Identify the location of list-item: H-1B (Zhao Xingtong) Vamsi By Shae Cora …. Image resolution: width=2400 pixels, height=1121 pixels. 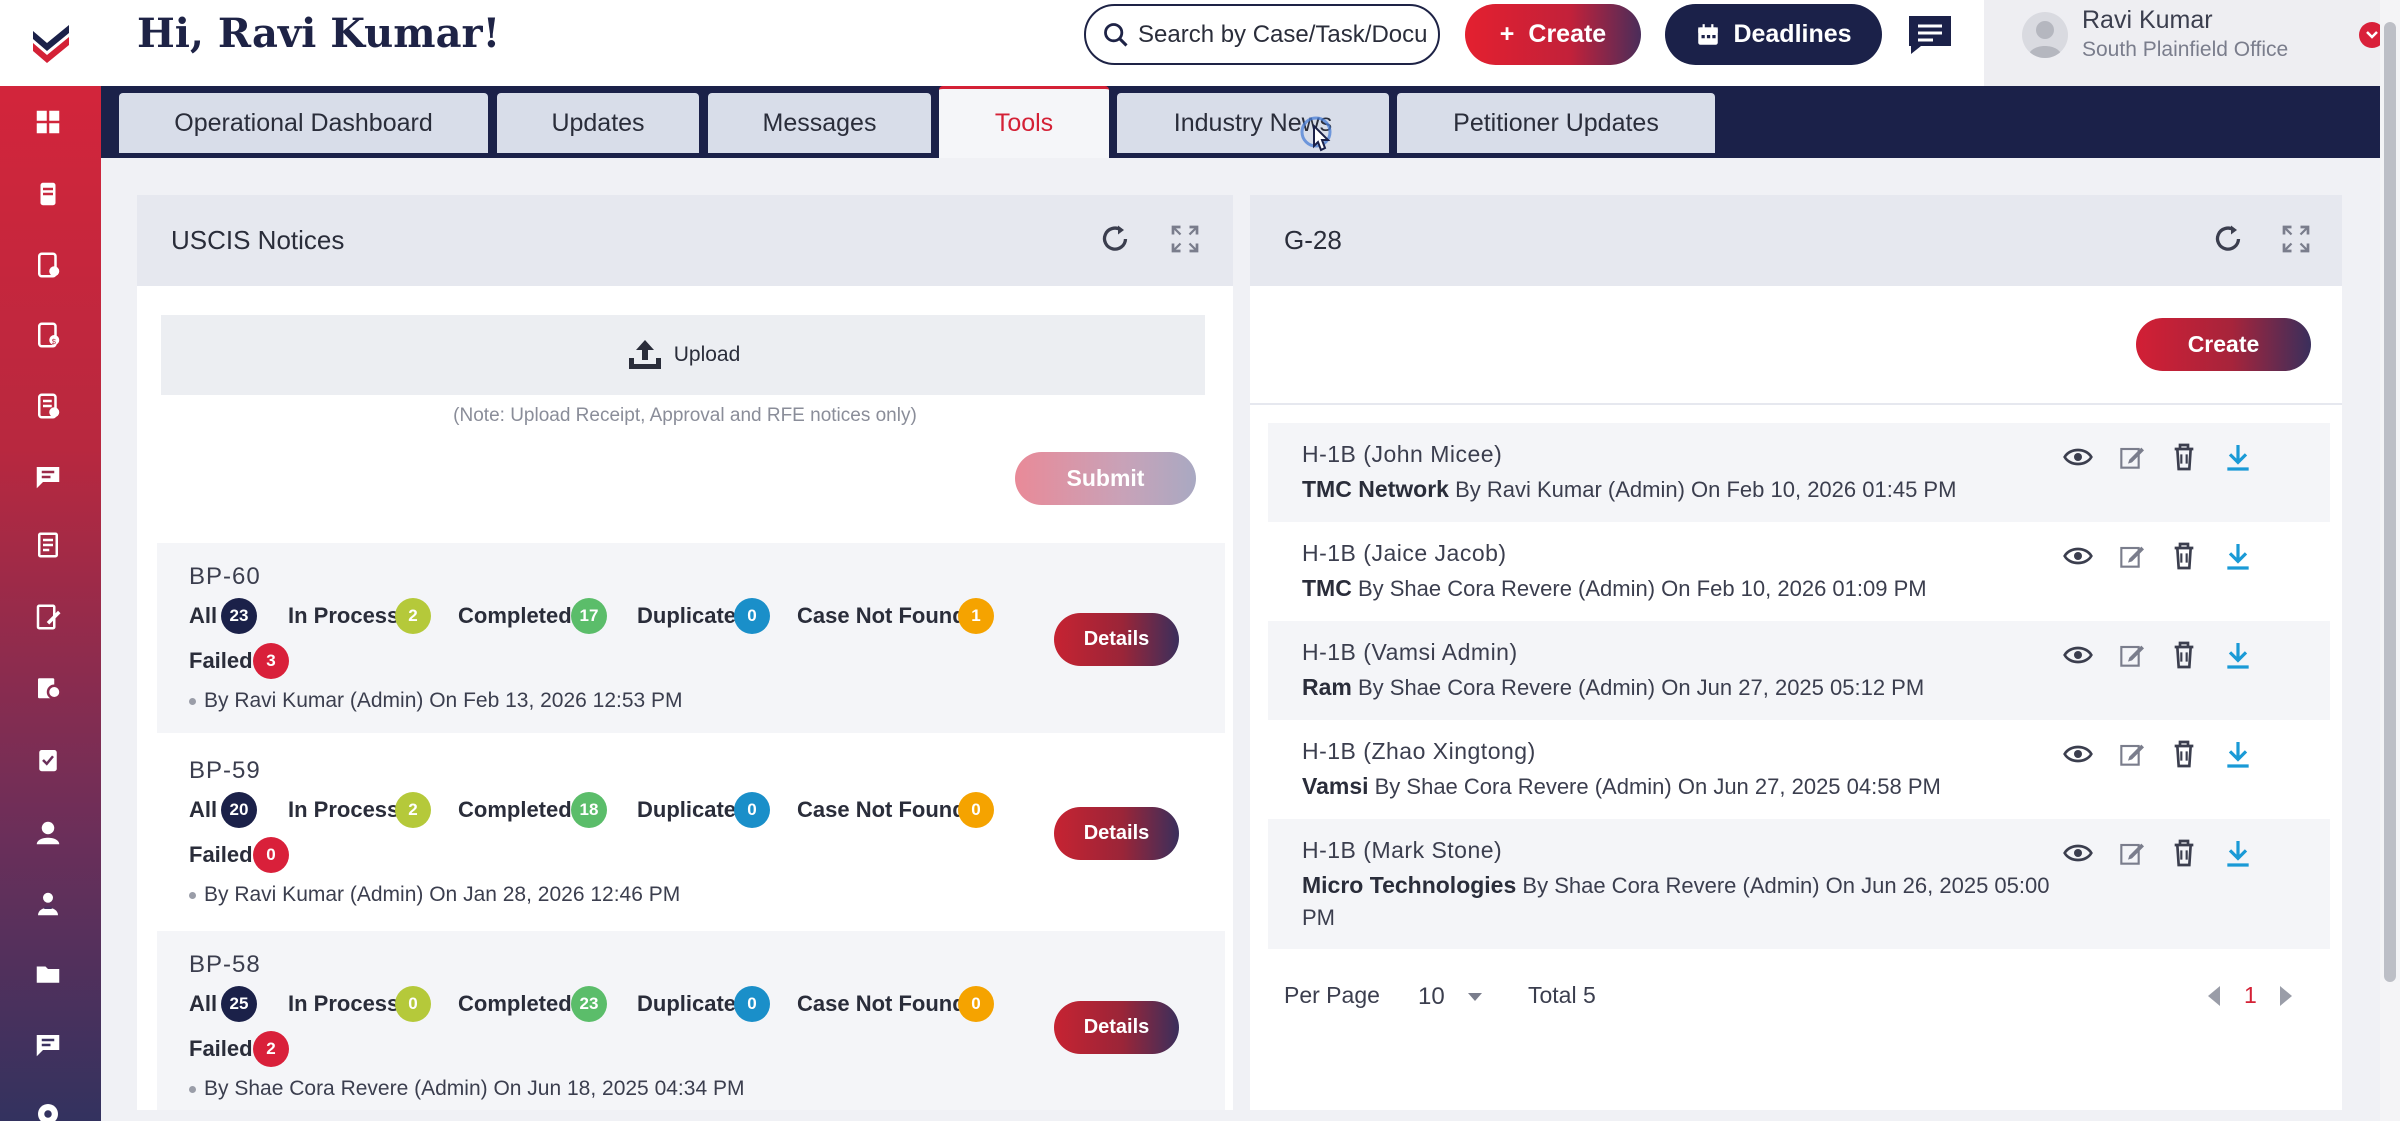
(1799, 769).